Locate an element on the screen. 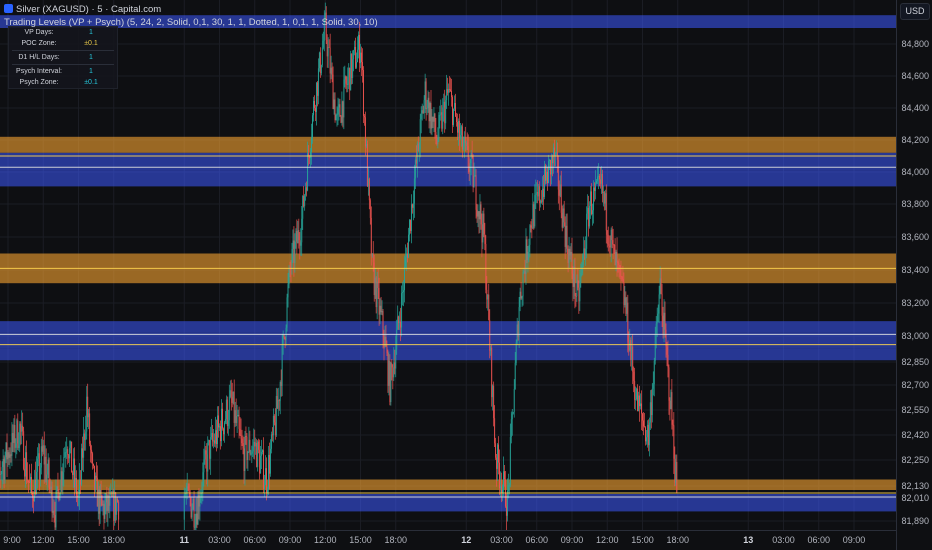  time-tick-label: 09:00 is located at coordinates (290, 540).